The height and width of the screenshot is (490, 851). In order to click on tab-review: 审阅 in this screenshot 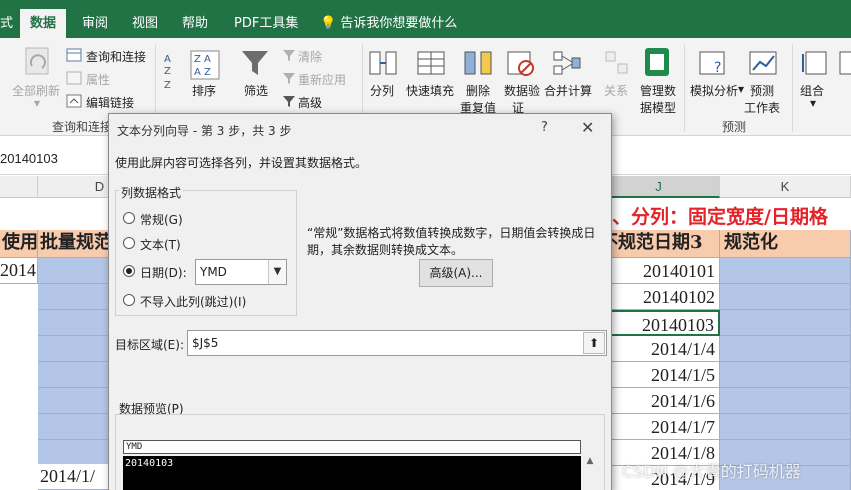, I will do `click(95, 23)`.